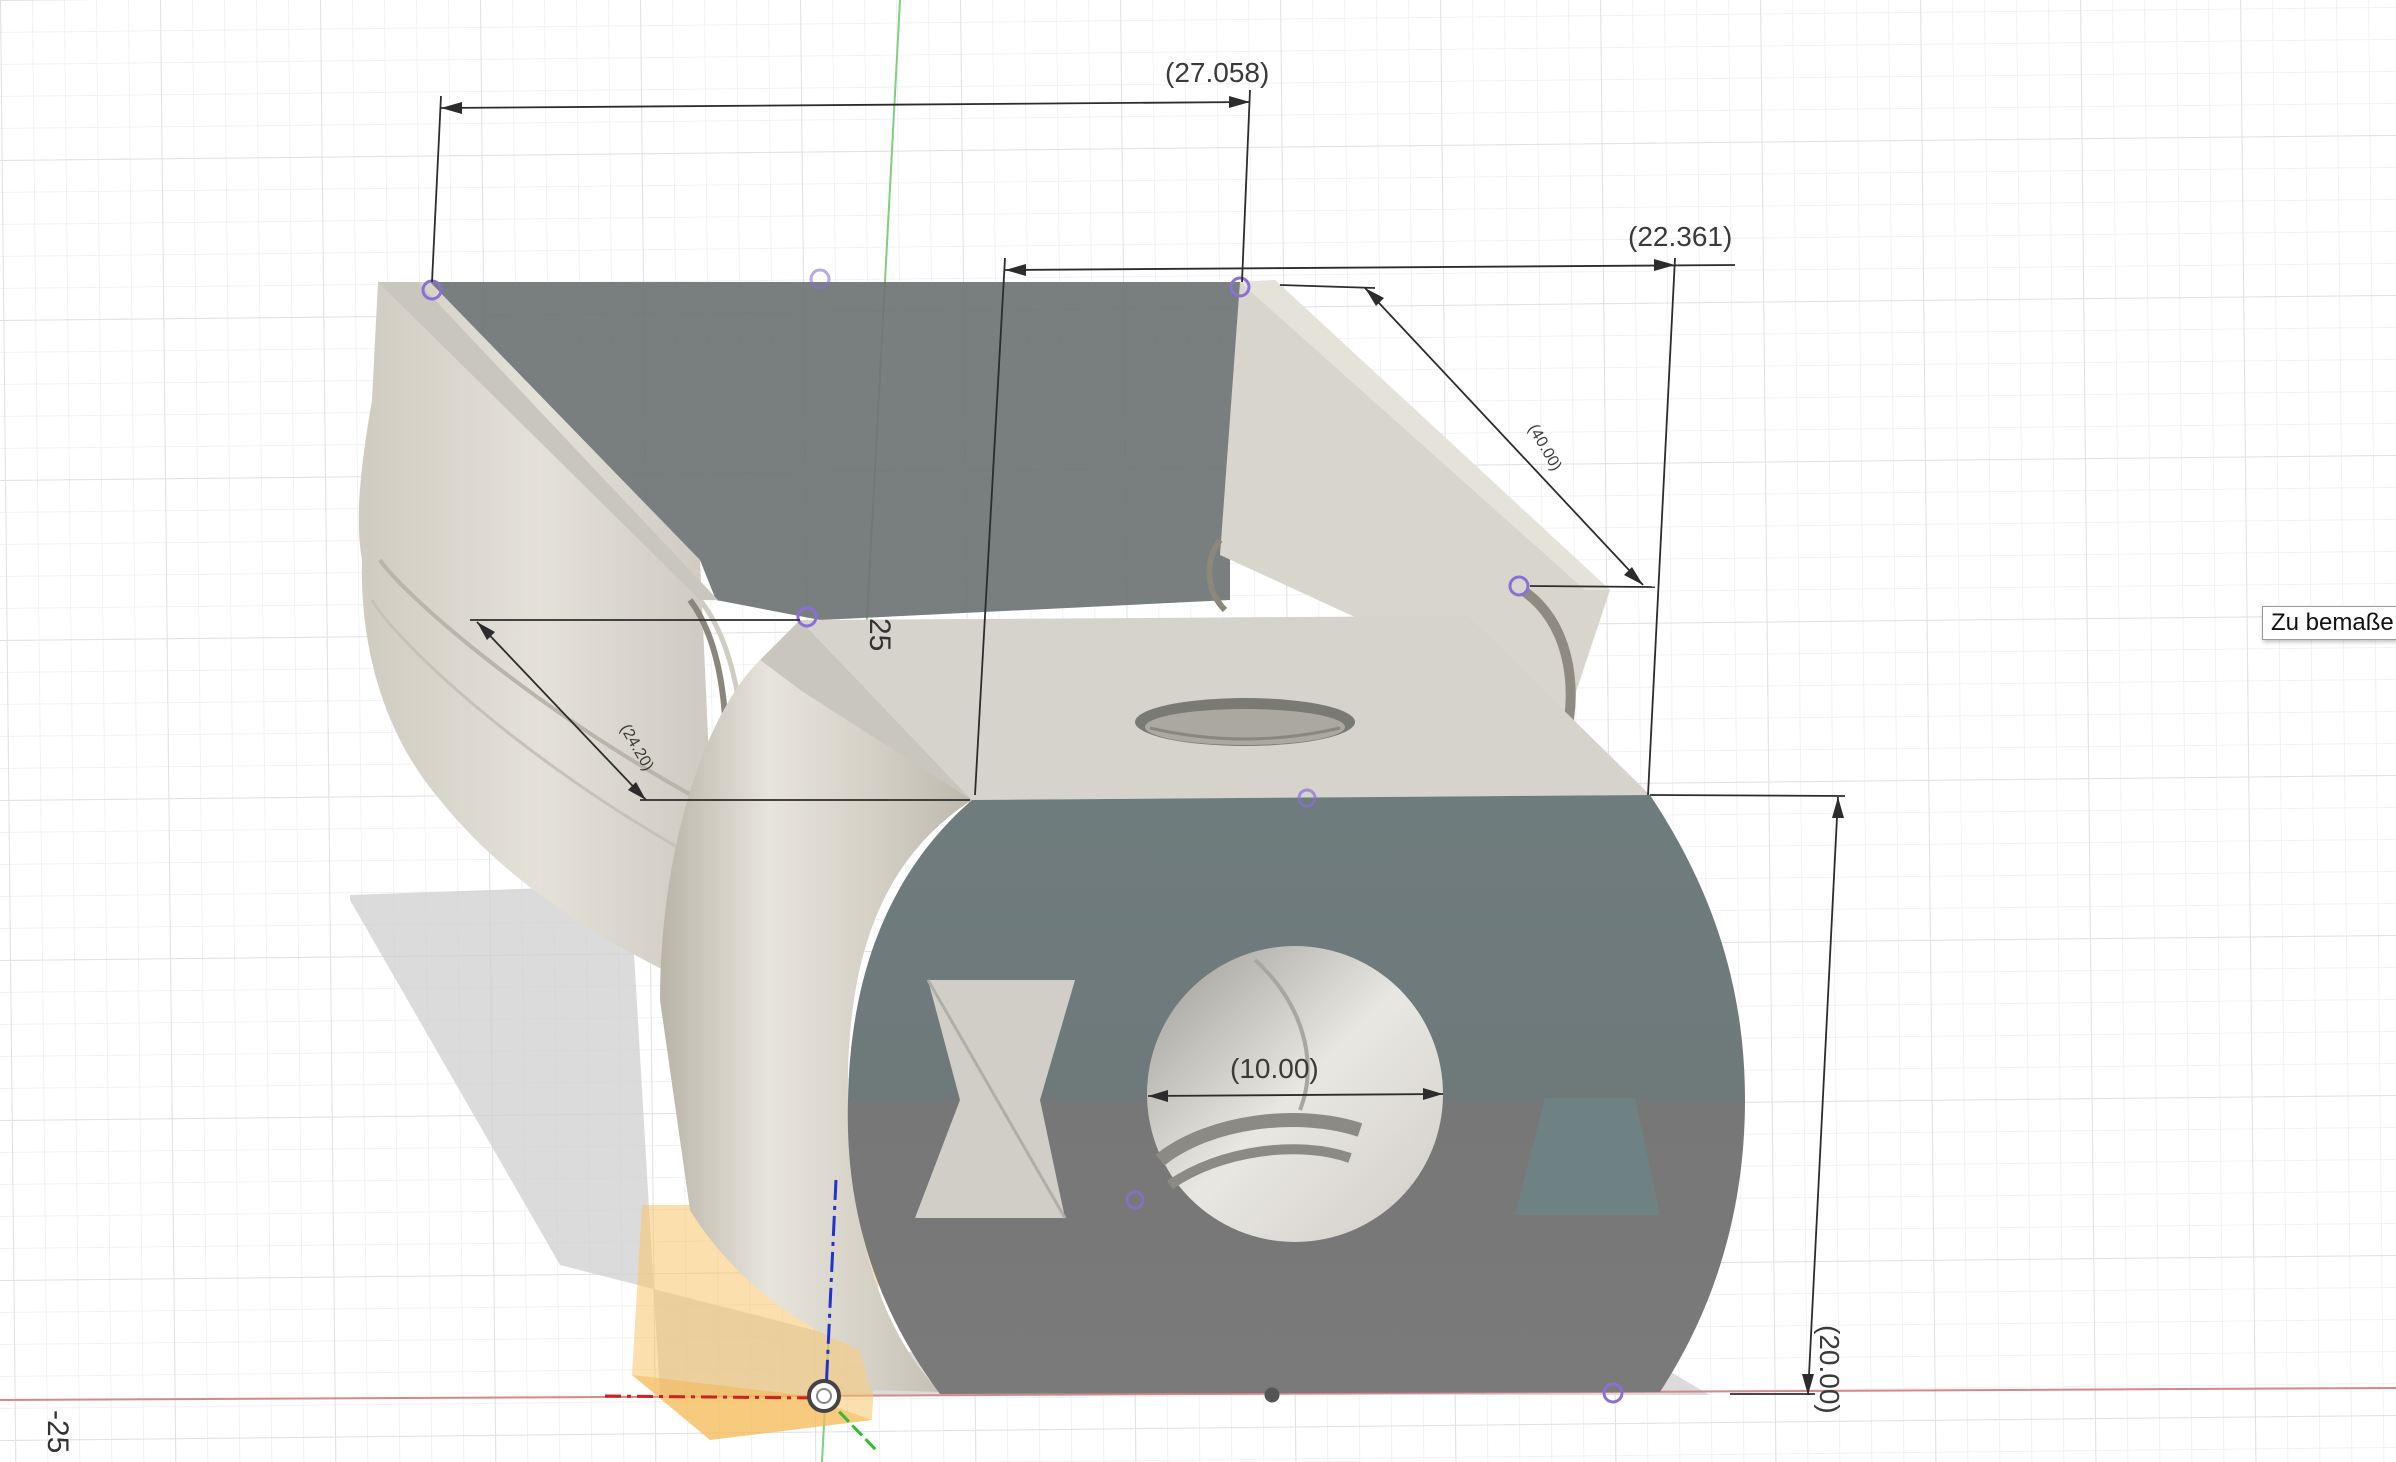 The image size is (2396, 1462). I want to click on red-axis-stub, so click(712, 1397).